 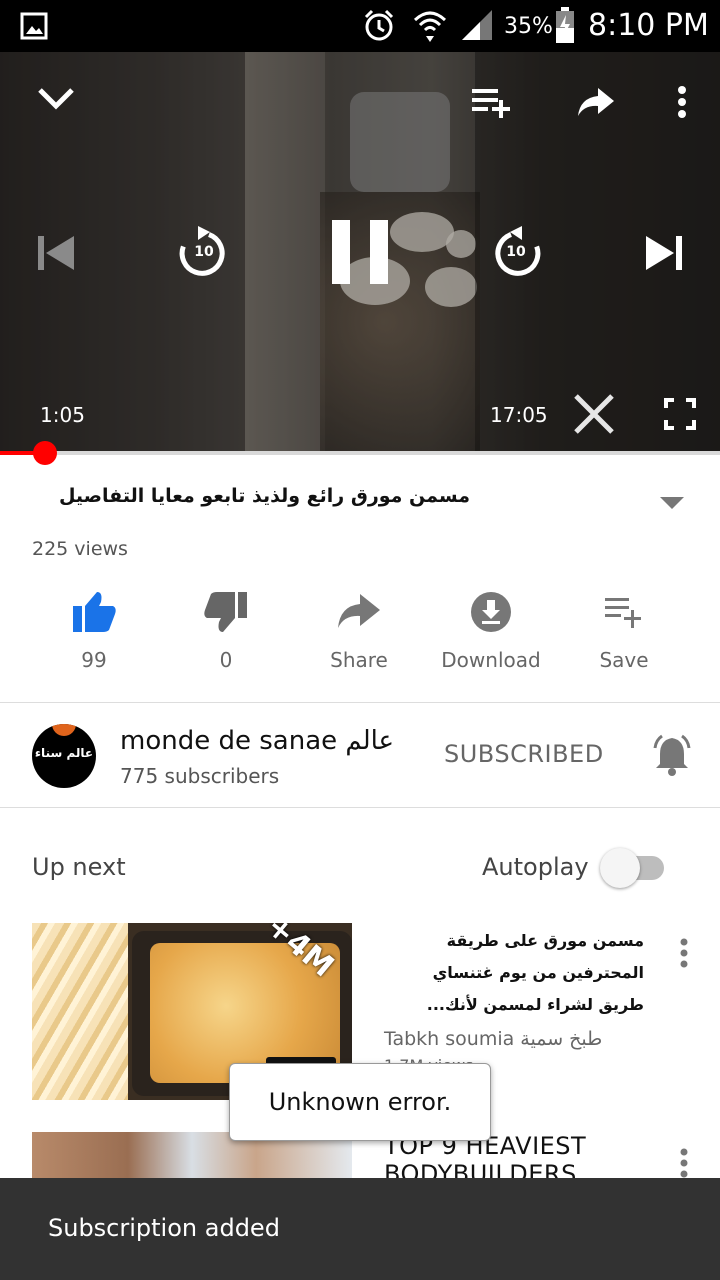 I want to click on save-icon, so click(x=623, y=613).